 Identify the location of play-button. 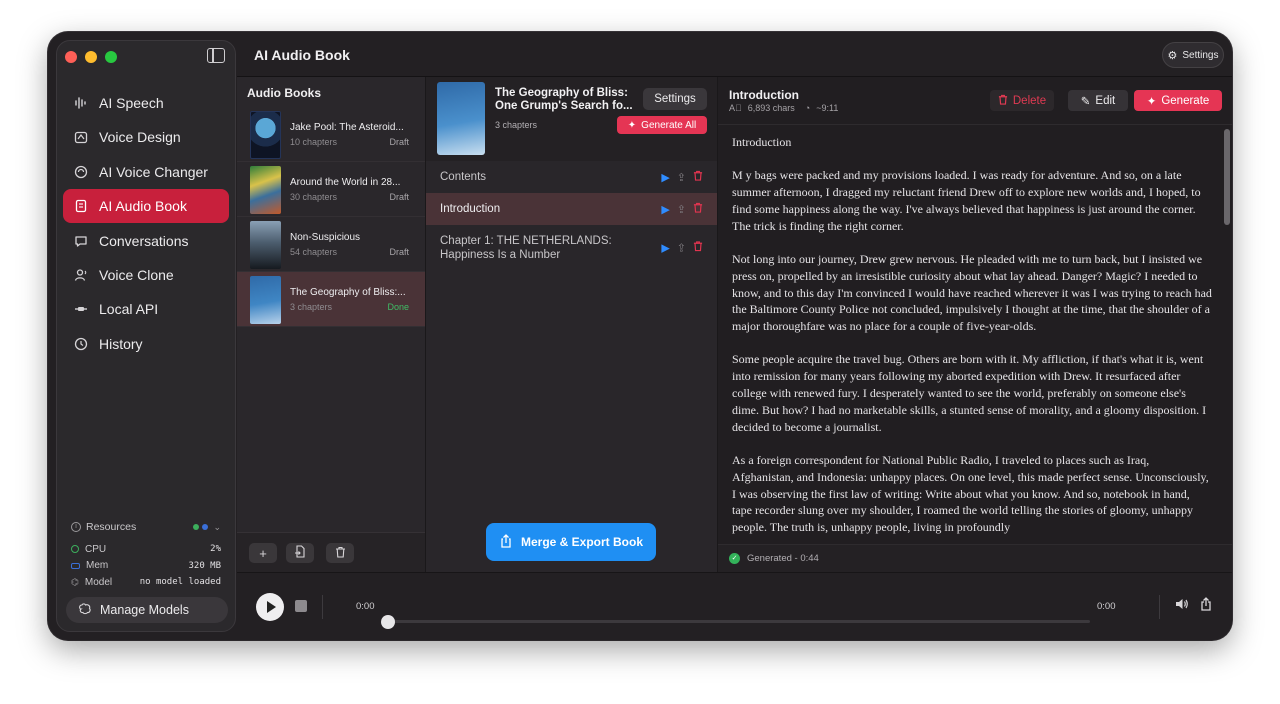
(270, 607).